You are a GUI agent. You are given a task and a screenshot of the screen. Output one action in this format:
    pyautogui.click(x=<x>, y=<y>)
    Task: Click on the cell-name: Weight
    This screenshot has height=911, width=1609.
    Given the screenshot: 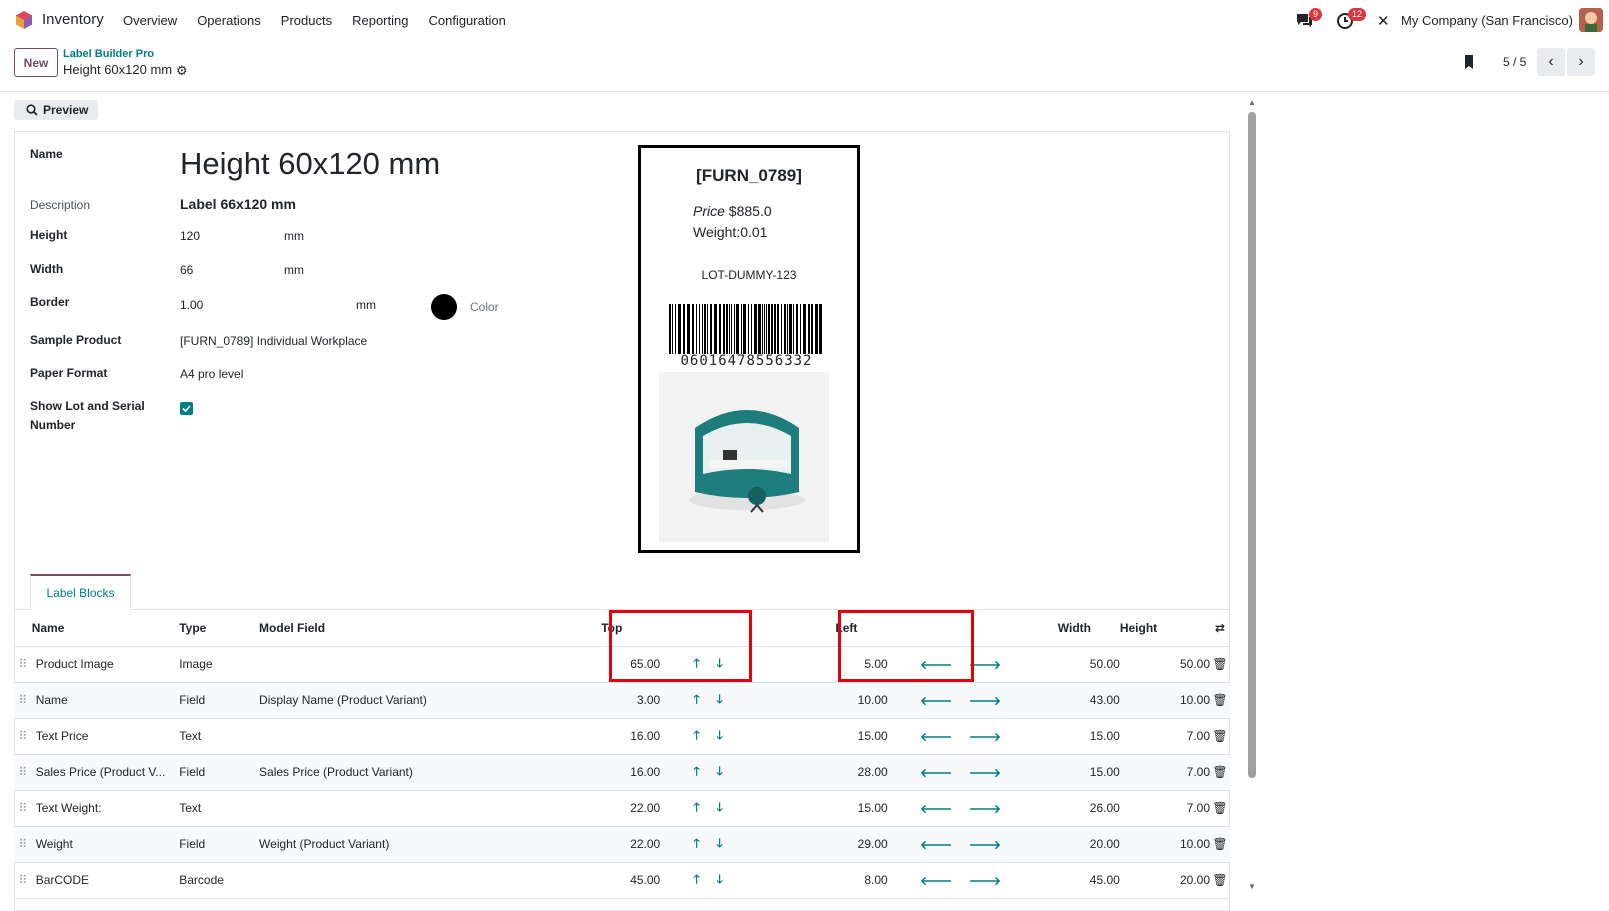 What is the action you would take?
    pyautogui.click(x=105, y=844)
    